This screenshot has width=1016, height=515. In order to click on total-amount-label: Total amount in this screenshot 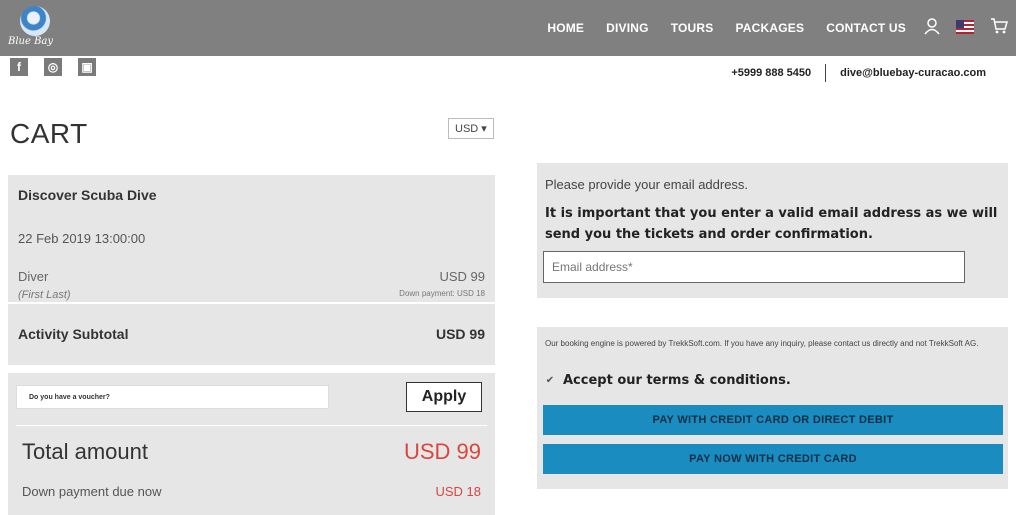, I will do `click(85, 451)`.